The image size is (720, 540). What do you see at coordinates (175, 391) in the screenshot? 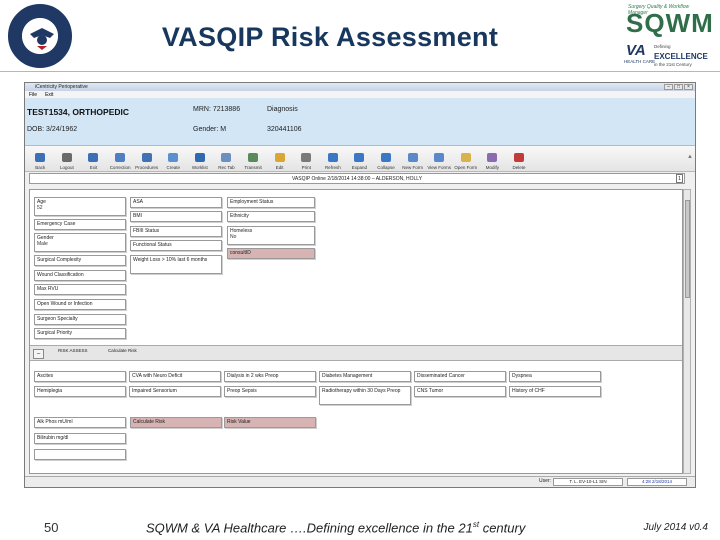
I see `risk-field-sensorium: Impaired Sensorium` at bounding box center [175, 391].